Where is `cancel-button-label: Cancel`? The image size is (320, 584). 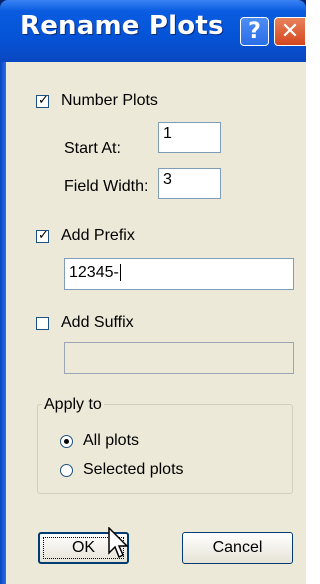
cancel-button-label: Cancel is located at coordinates (237, 547).